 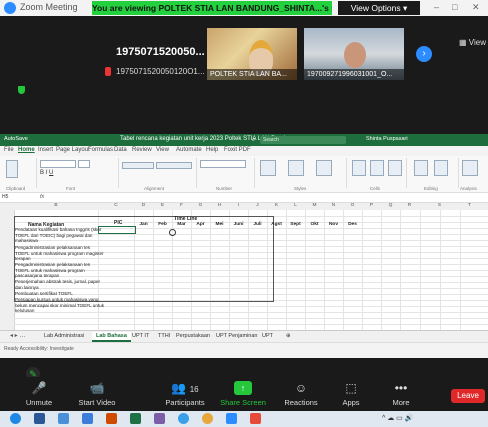 I want to click on tab-foxit-pdf: Foxit PDF, so click(x=237, y=150).